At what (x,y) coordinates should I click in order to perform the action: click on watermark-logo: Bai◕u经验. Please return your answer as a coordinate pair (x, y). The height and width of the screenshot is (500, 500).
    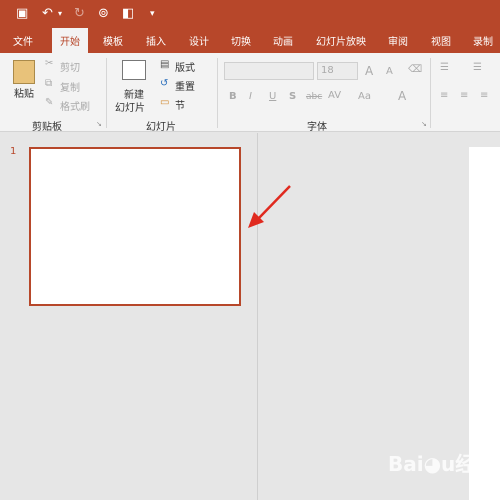
    Looking at the image, I should click on (442, 464).